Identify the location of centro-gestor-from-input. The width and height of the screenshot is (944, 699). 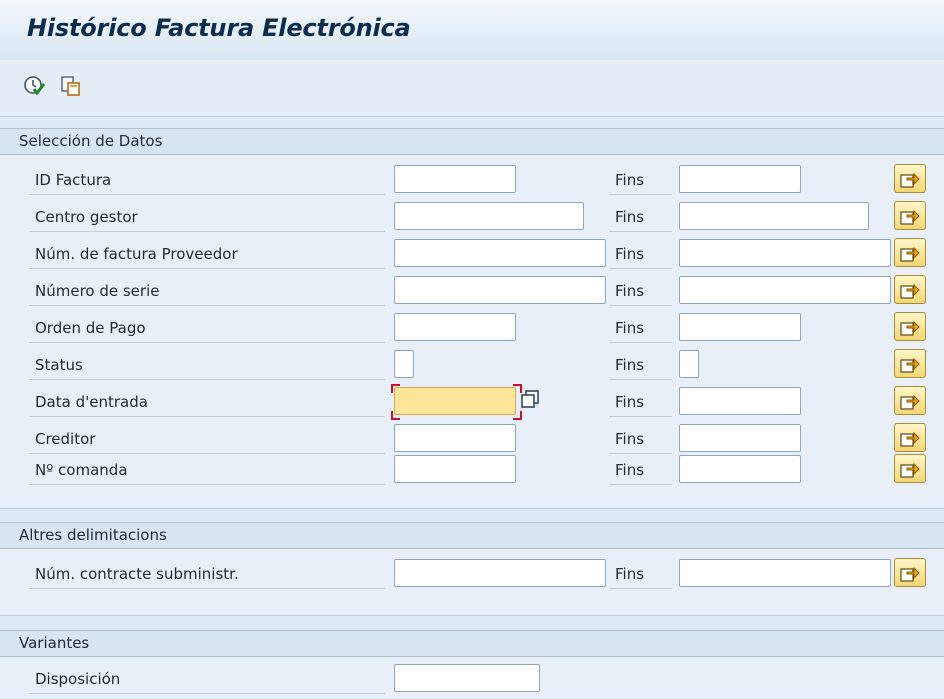
(489, 216).